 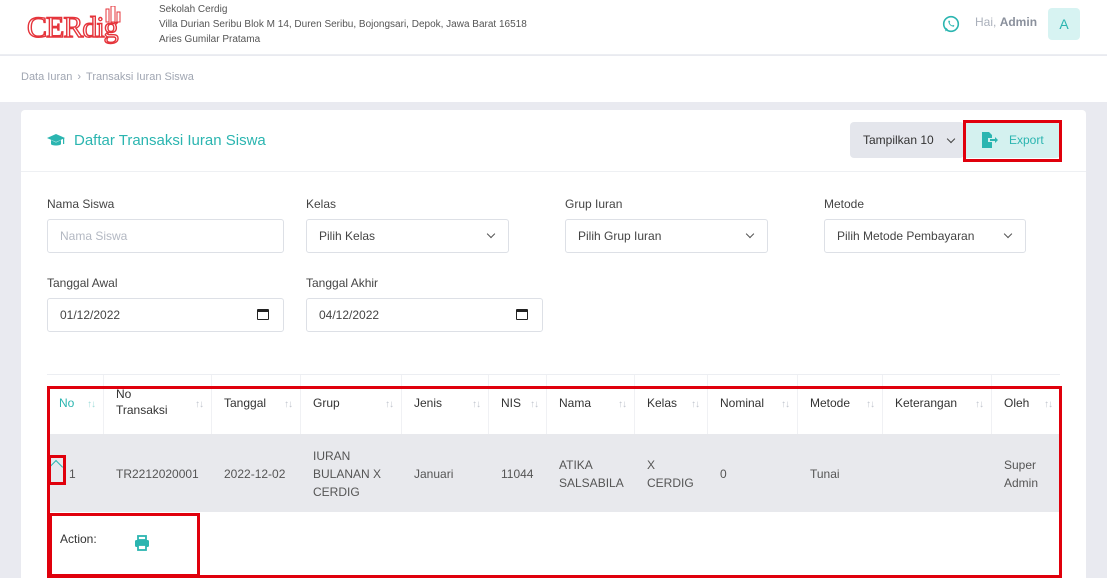 I want to click on column-header-oleh: Oleh ↑↓, so click(x=1026, y=405).